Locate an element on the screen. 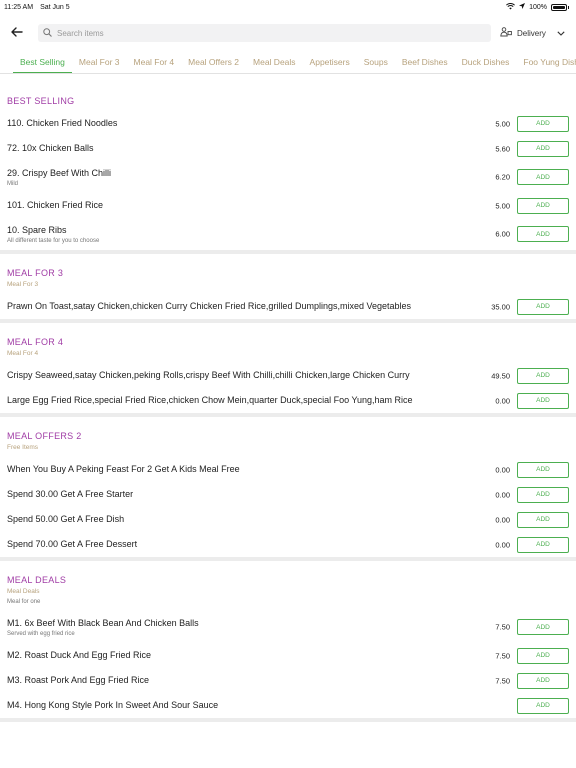  menu-item: M2. Roast Duck And Egg Fried Rice 7.50 ADD is located at coordinates (288, 655).